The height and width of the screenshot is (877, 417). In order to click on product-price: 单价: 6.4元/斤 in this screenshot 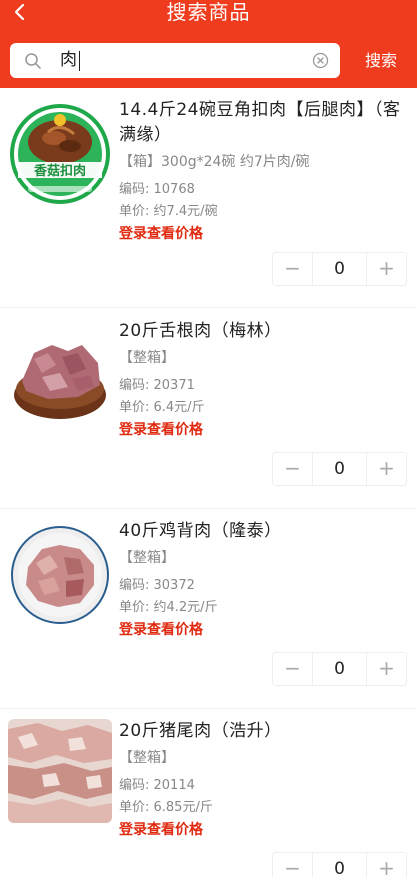, I will do `click(162, 407)`.